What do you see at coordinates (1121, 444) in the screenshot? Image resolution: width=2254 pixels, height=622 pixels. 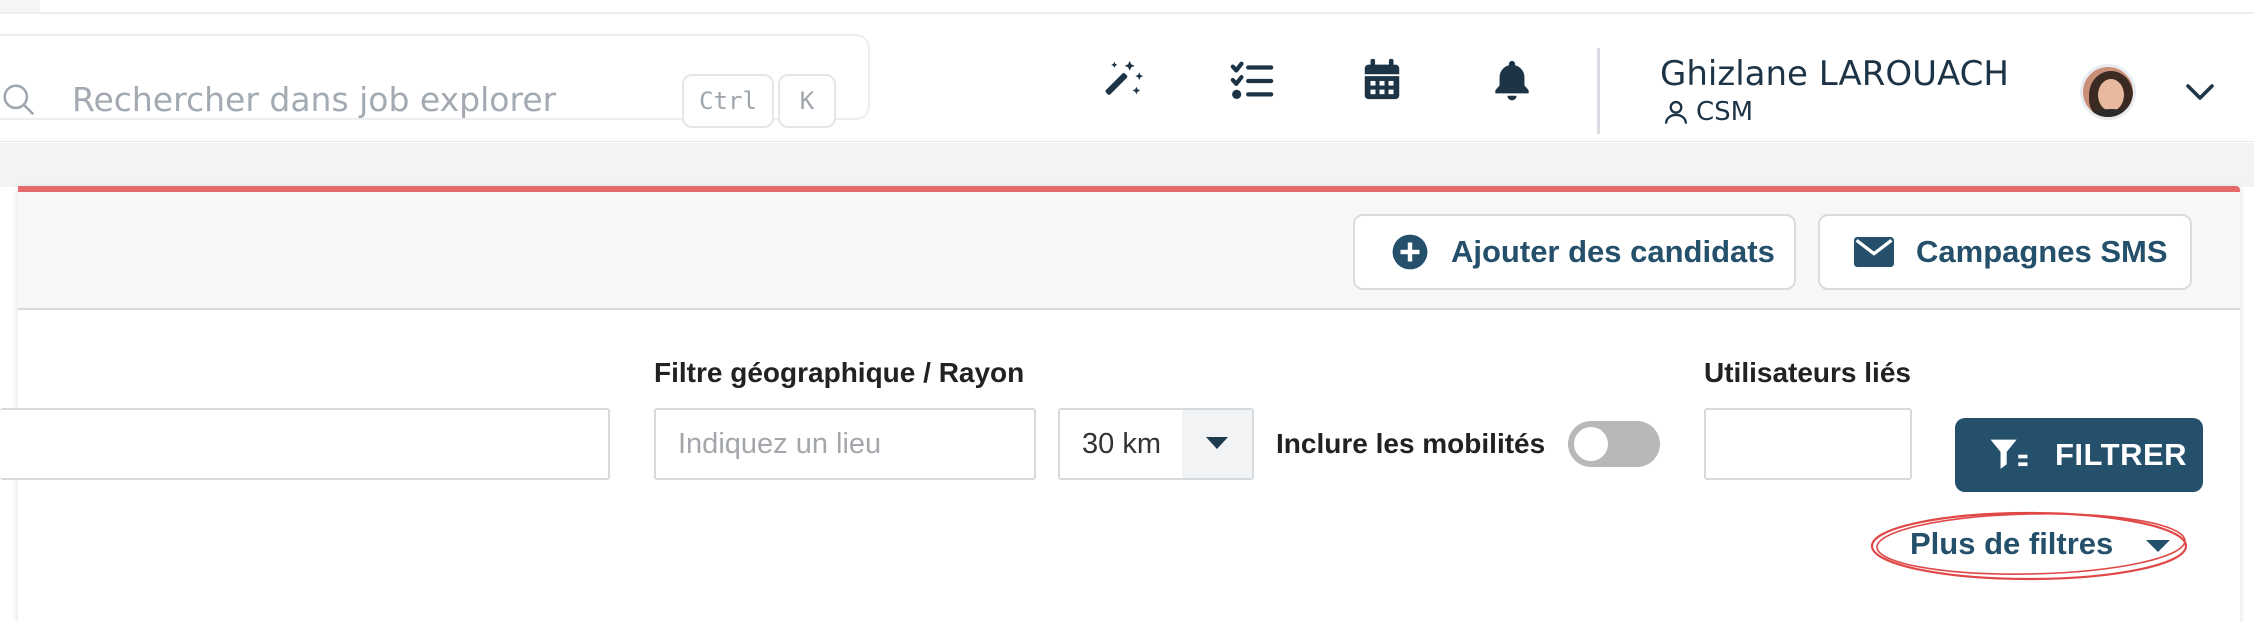 I see `radius-value: 30 km` at bounding box center [1121, 444].